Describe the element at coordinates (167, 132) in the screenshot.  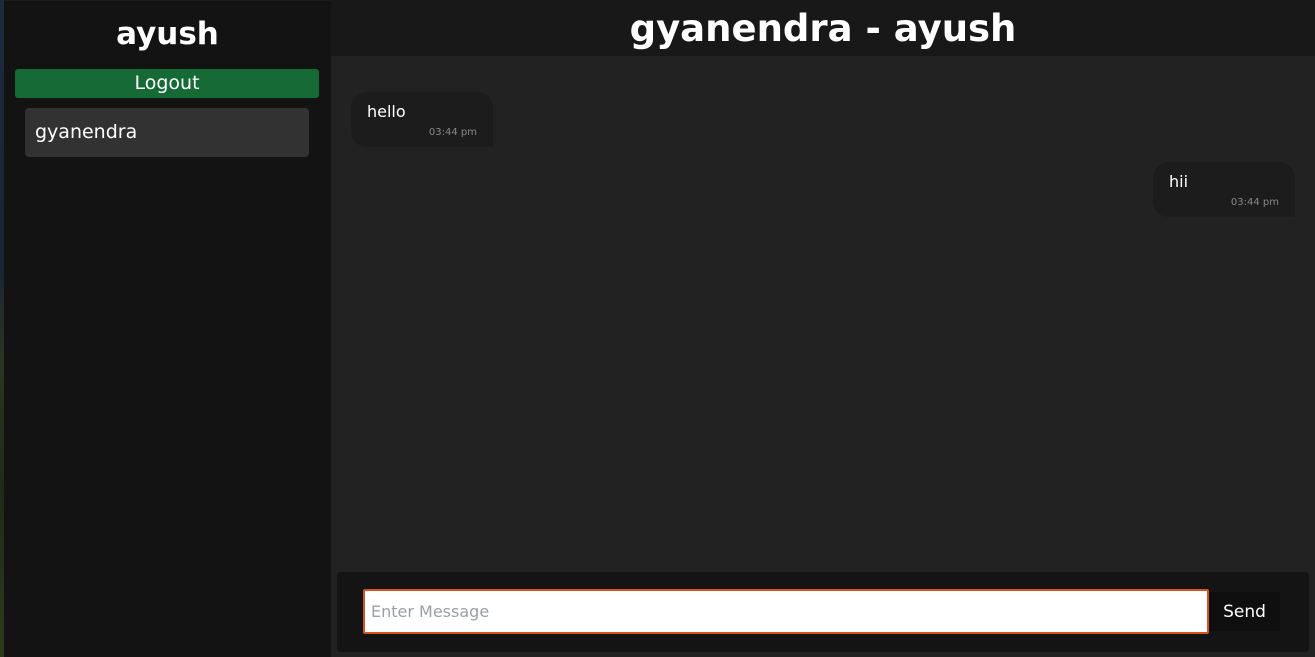
I see `contact-item-gyanendra: gyanendra` at that location.